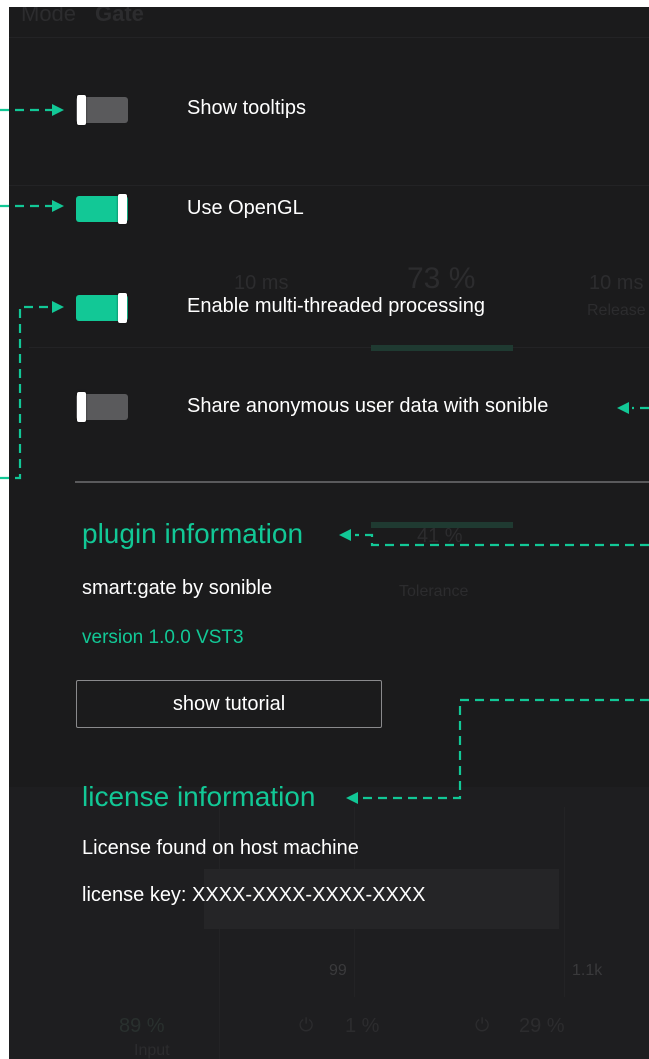 The image size is (649, 1059). What do you see at coordinates (193, 533) in the screenshot?
I see `plugin-info-heading: plugin information` at bounding box center [193, 533].